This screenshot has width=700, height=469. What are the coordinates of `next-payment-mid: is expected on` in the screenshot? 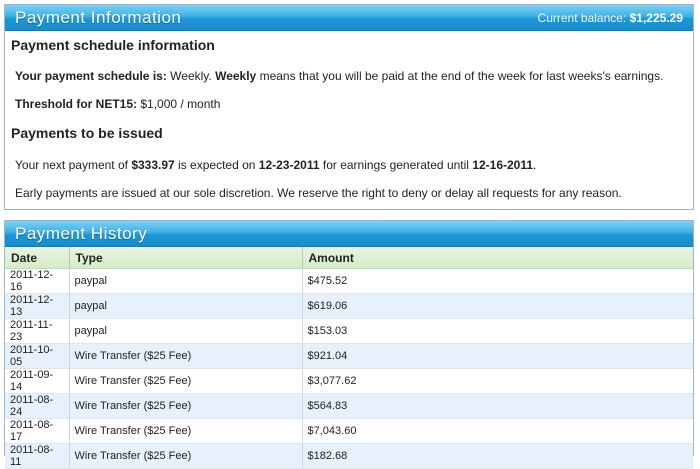 It's located at (217, 165).